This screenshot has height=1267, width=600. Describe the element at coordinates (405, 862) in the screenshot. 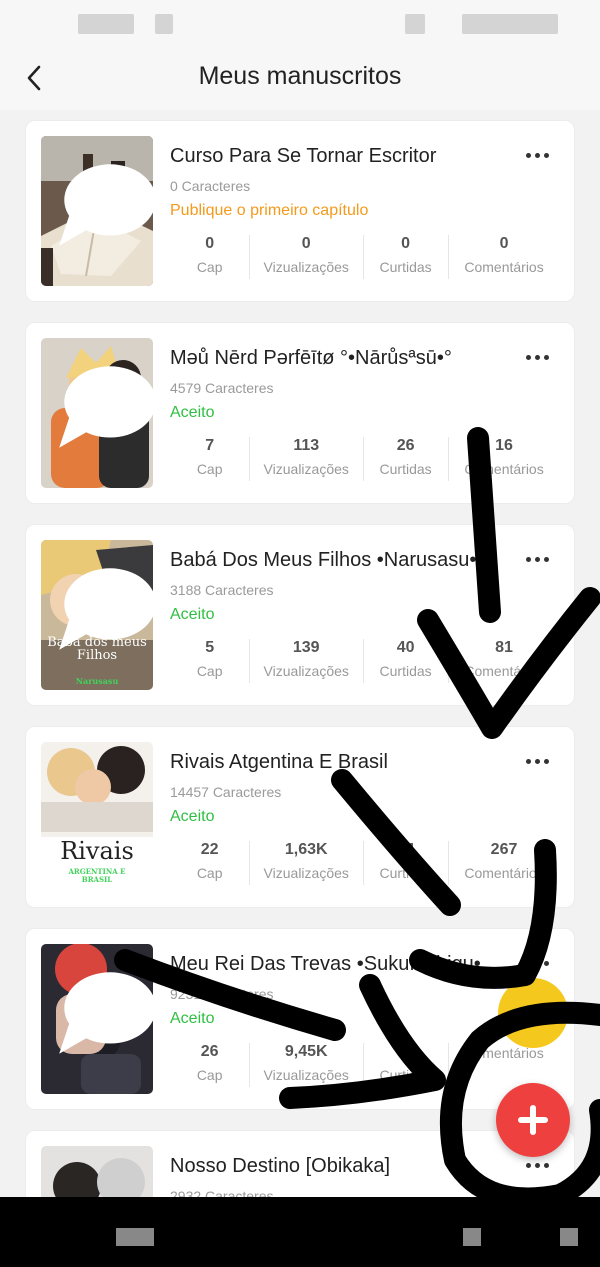

I see `stat-likes: 44 Curtidas` at that location.